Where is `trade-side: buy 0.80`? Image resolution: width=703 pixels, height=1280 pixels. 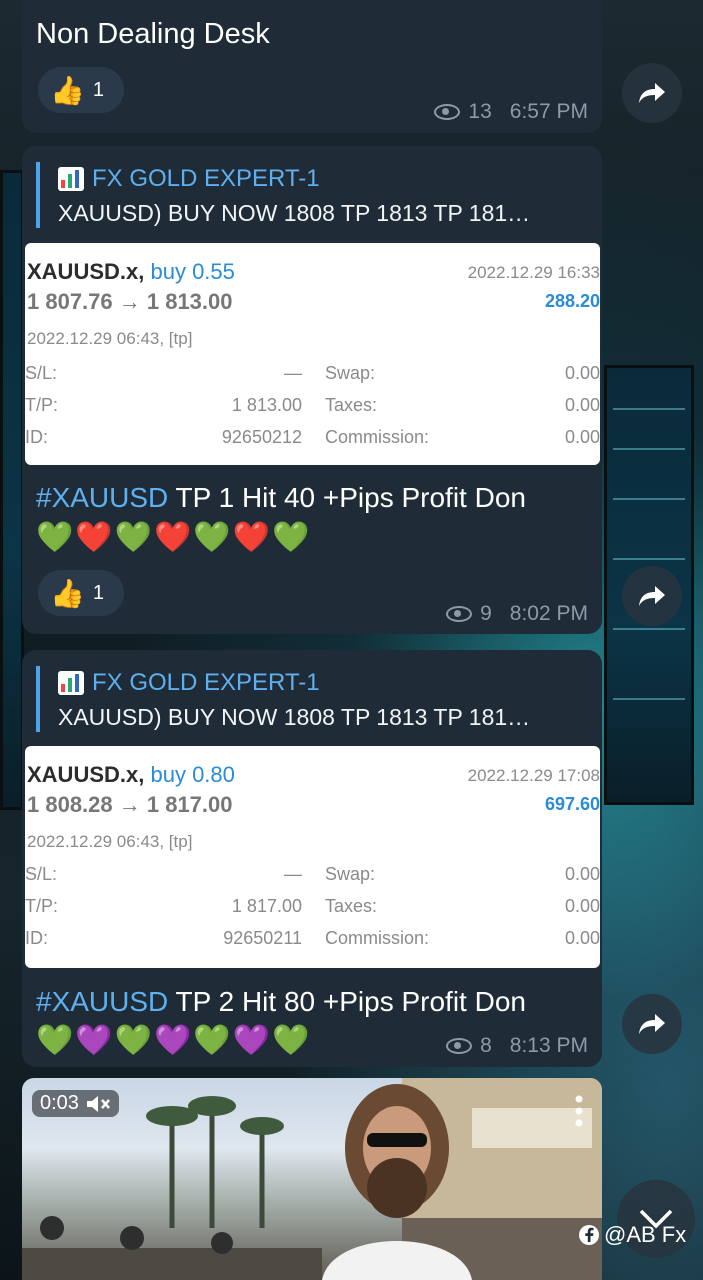
trade-side: buy 0.80 is located at coordinates (192, 774).